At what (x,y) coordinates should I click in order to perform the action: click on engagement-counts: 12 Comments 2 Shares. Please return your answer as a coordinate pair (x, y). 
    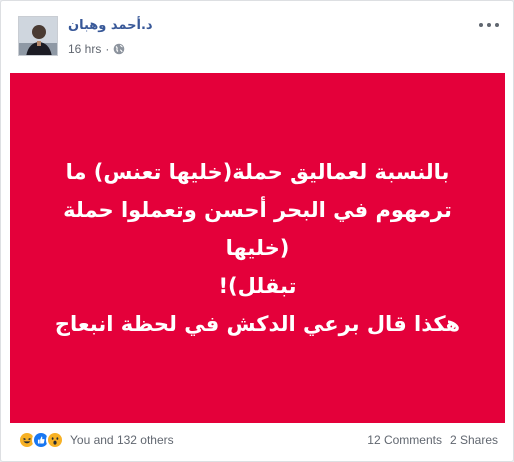
    Looking at the image, I should click on (432, 440).